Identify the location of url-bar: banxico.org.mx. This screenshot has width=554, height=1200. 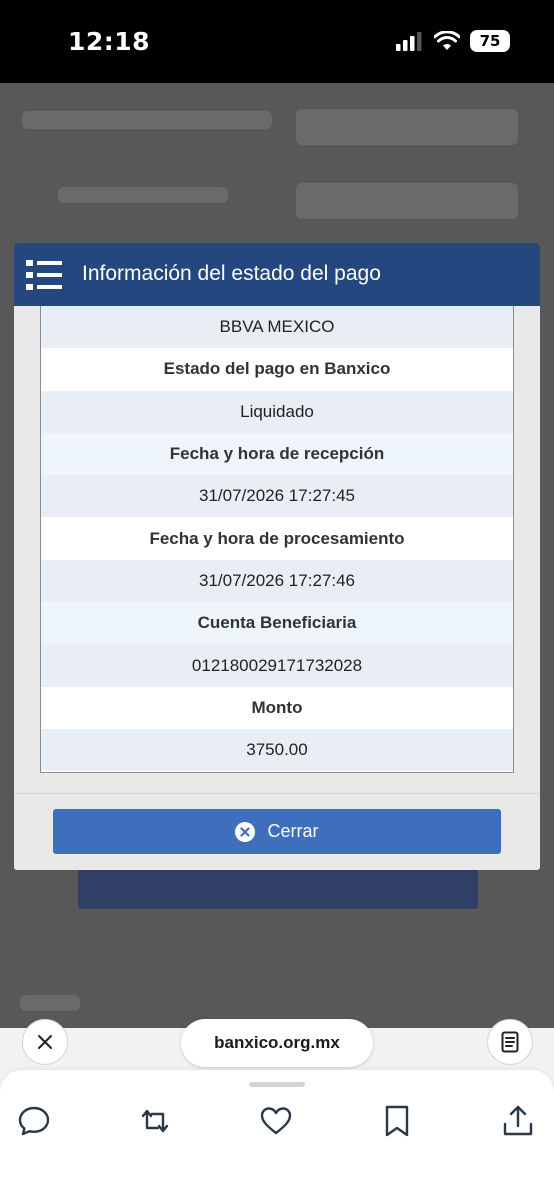
(277, 1043).